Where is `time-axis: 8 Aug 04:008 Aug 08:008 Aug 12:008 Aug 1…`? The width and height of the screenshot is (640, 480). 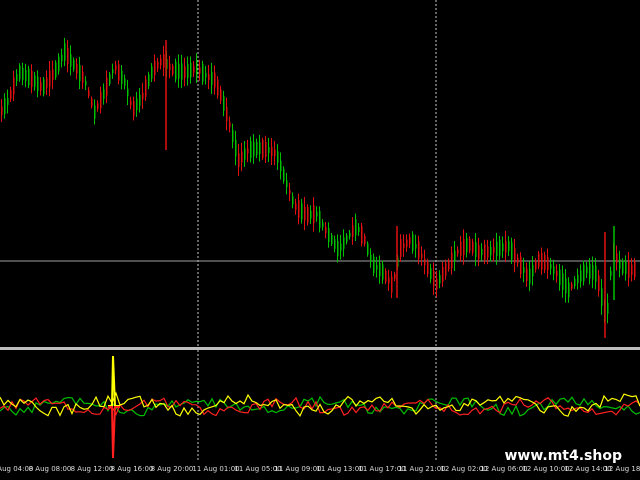
time-axis: 8 Aug 04:008 Aug 08:008 Aug 12:008 Aug 1… is located at coordinates (320, 471).